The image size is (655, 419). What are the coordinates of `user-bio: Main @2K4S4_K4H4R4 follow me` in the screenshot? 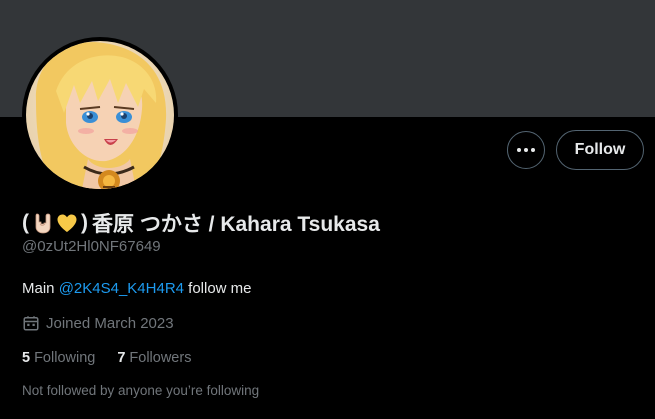 It's located at (137, 288).